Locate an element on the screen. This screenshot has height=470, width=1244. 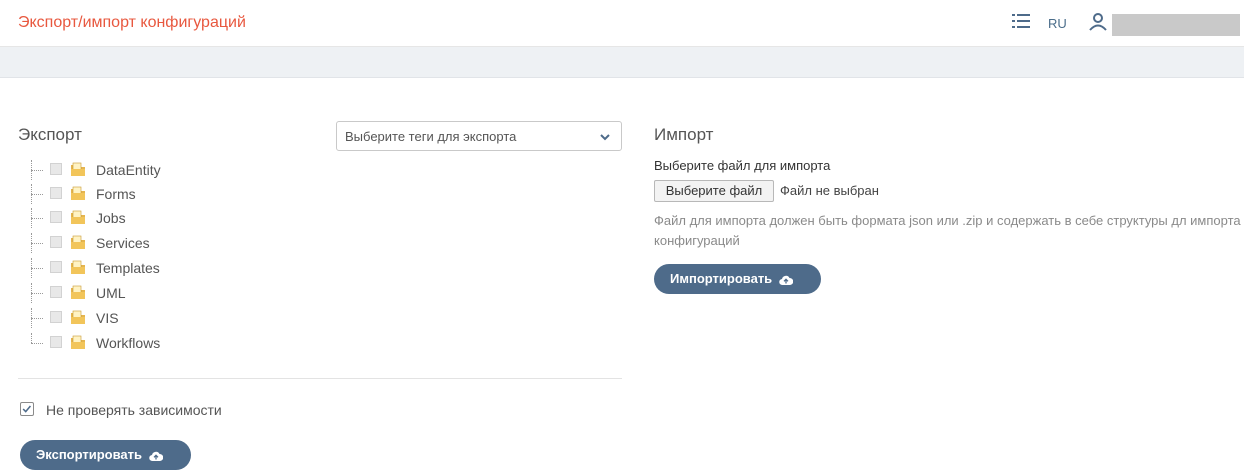
user-icon is located at coordinates (1098, 22).